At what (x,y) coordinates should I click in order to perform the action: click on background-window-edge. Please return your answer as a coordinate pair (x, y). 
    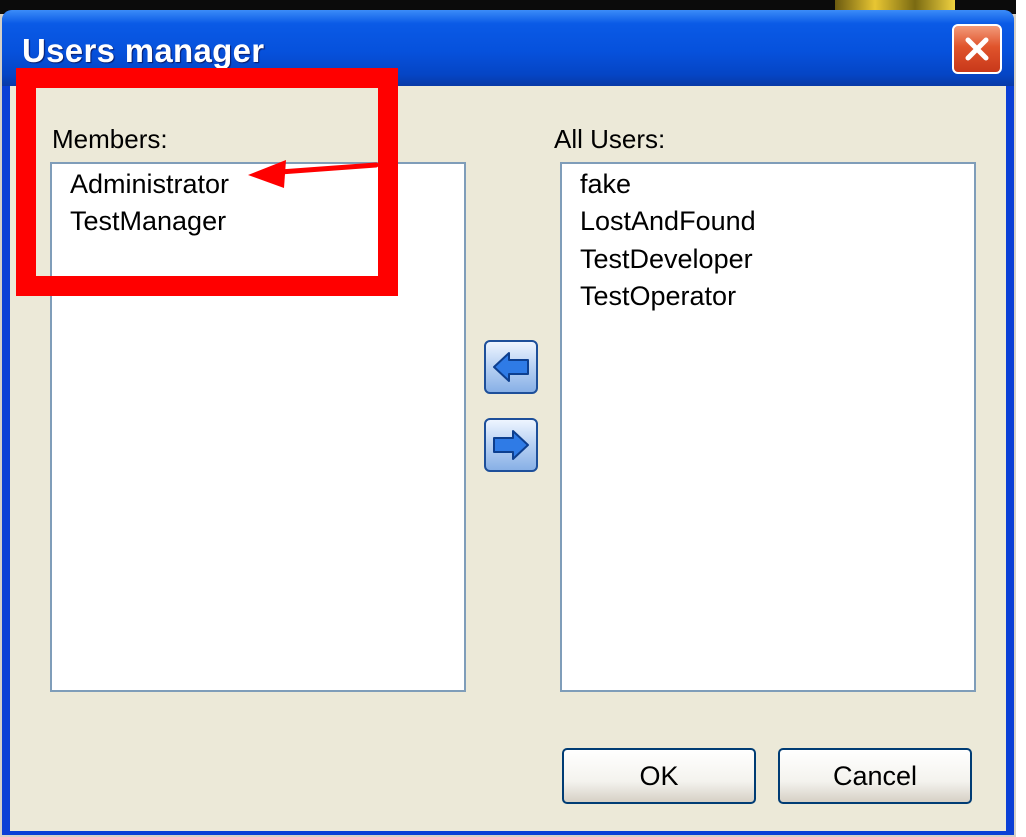
    Looking at the image, I should click on (1021, 418).